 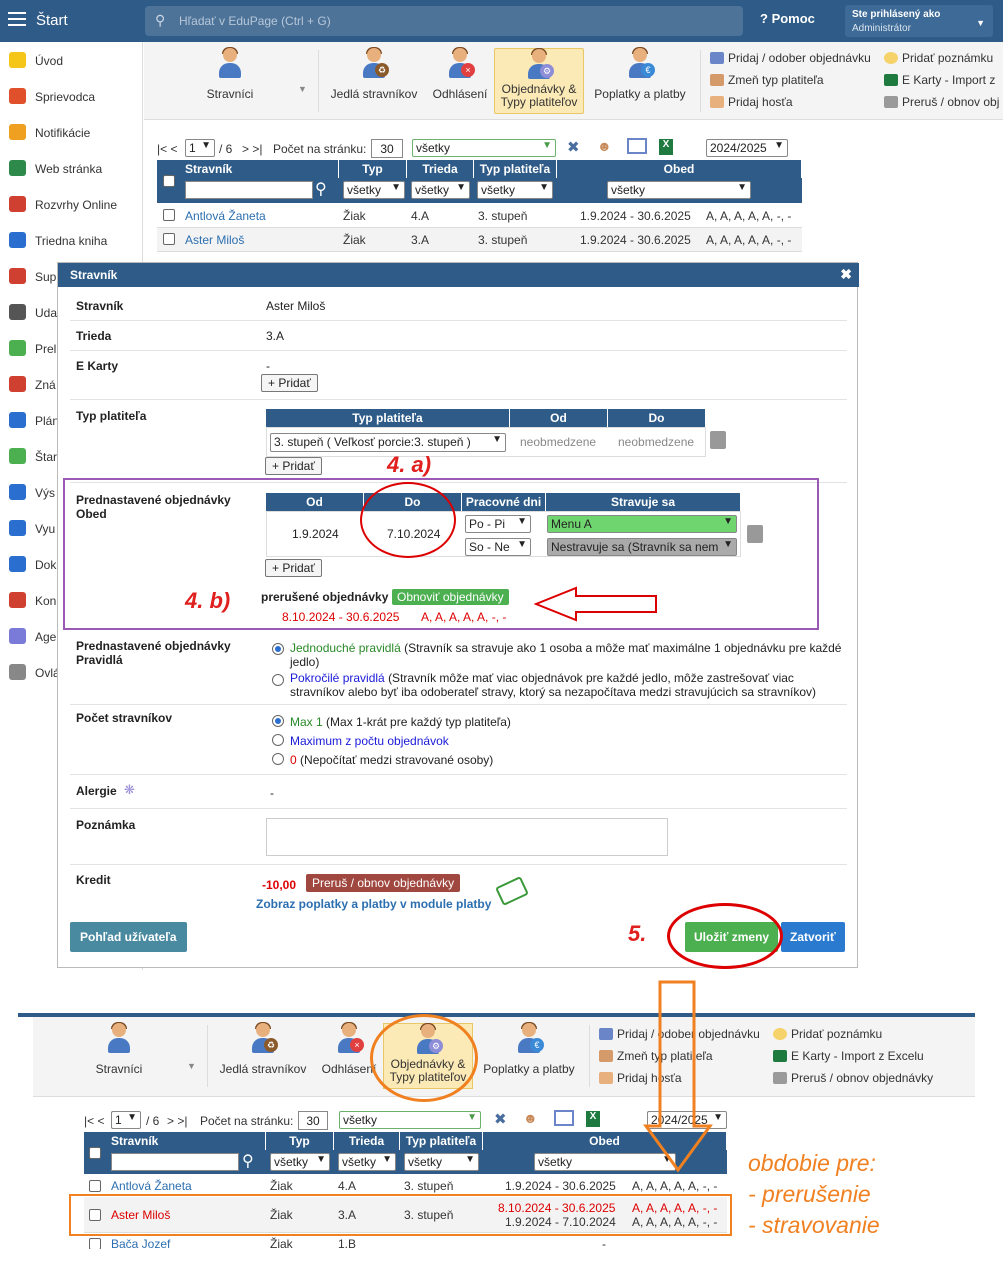 What do you see at coordinates (498, 547) in the screenshot?
I see `days-select-2: So - Ne ▼` at bounding box center [498, 547].